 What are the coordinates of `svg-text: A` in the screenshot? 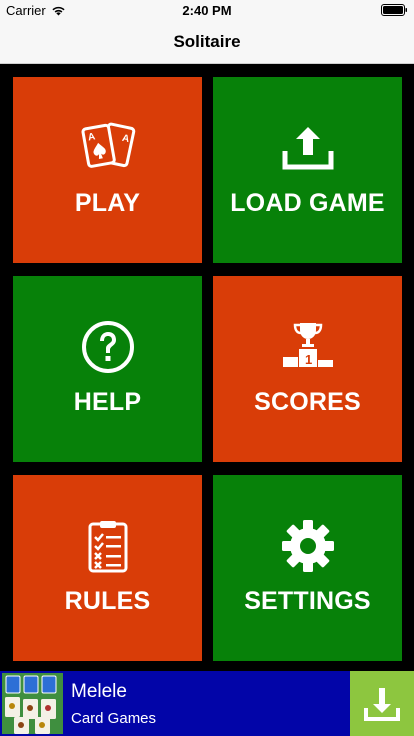 It's located at (124, 139).